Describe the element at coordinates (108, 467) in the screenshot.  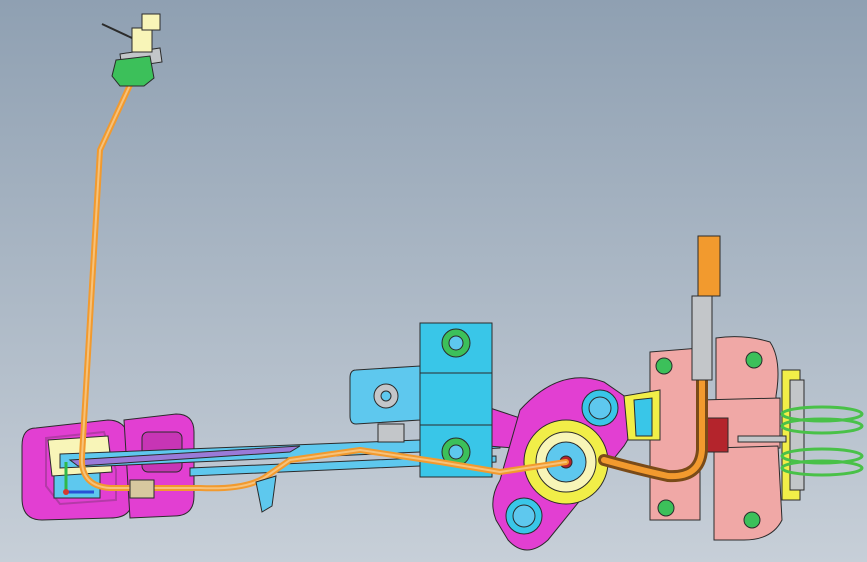
I see `left-bracket` at that location.